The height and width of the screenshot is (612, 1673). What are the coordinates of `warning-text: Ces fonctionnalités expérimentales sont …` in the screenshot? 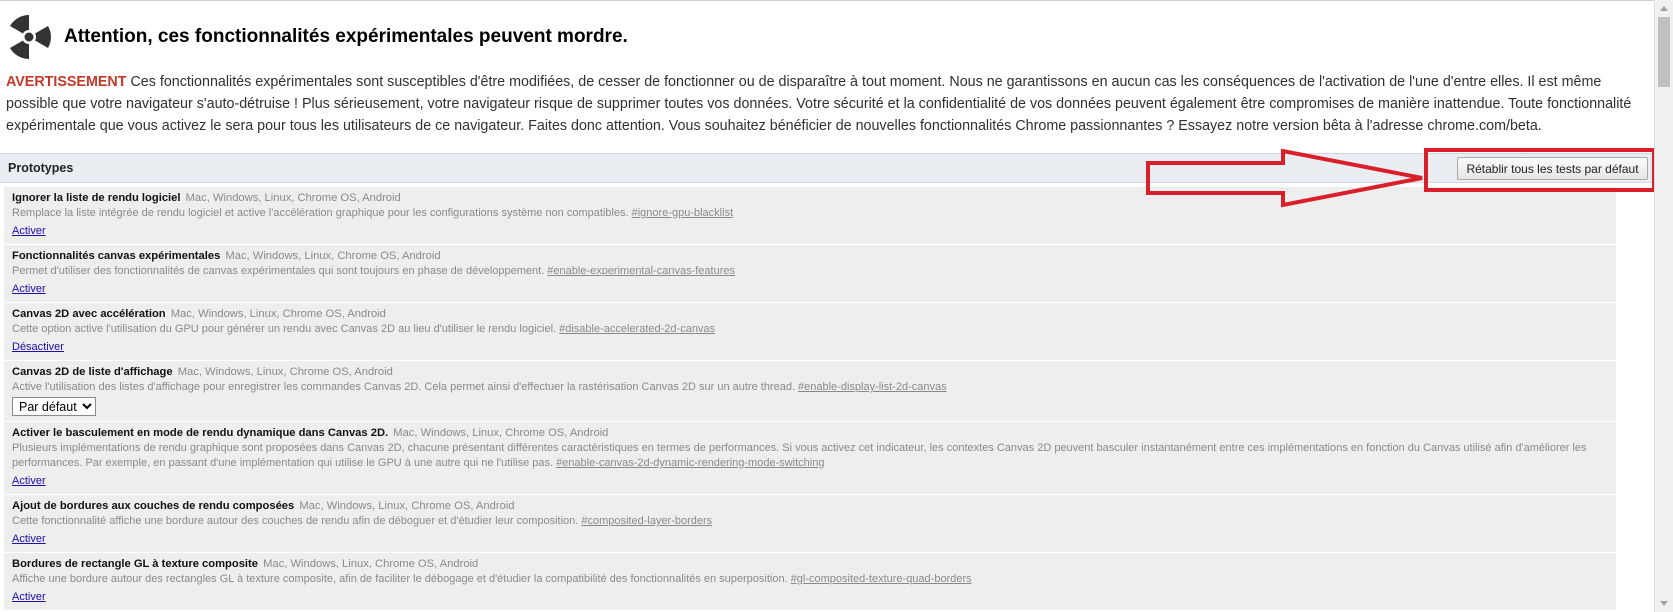 It's located at (819, 104).